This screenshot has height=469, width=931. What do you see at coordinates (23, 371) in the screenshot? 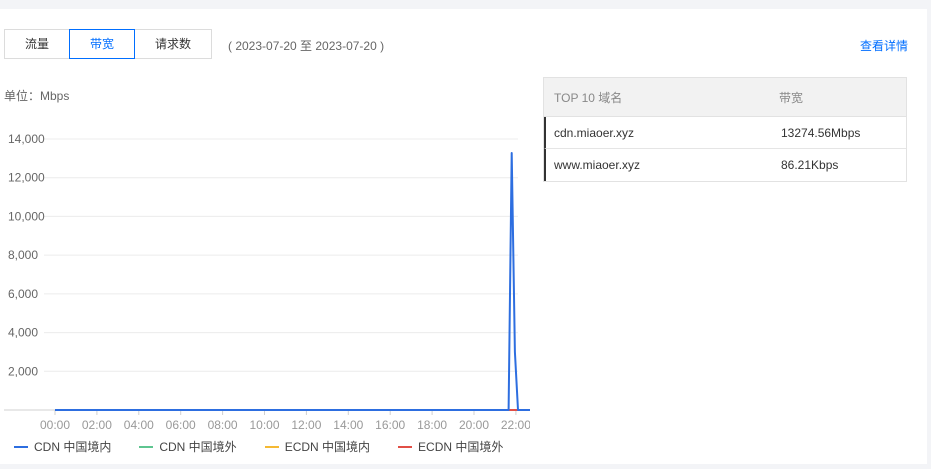
I see `y-tick-label: 2,000` at bounding box center [23, 371].